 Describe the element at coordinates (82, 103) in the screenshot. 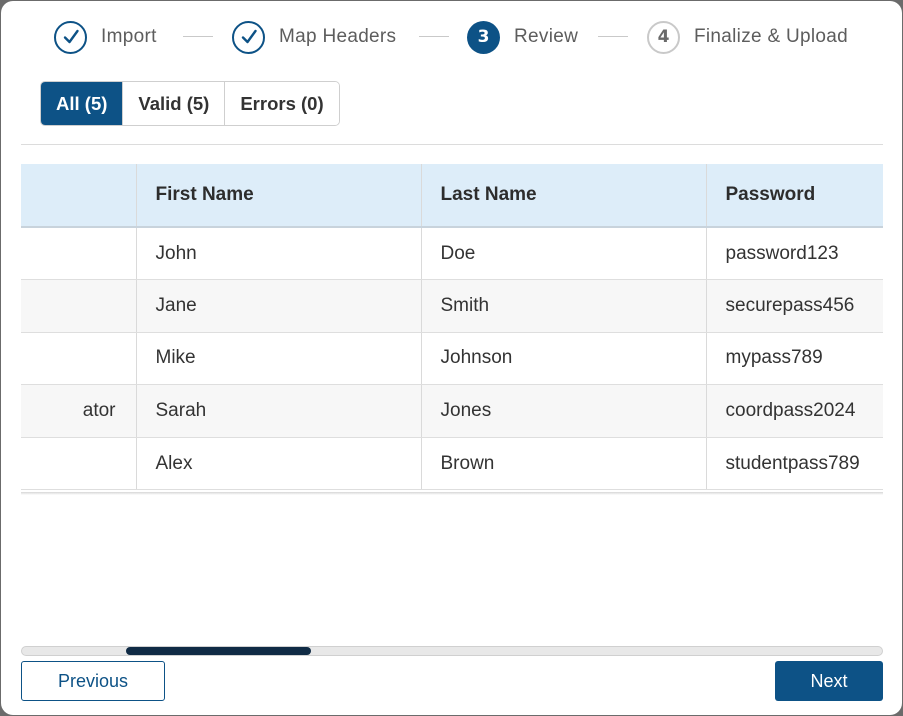

I see `filter-all-tab: All (5)` at that location.